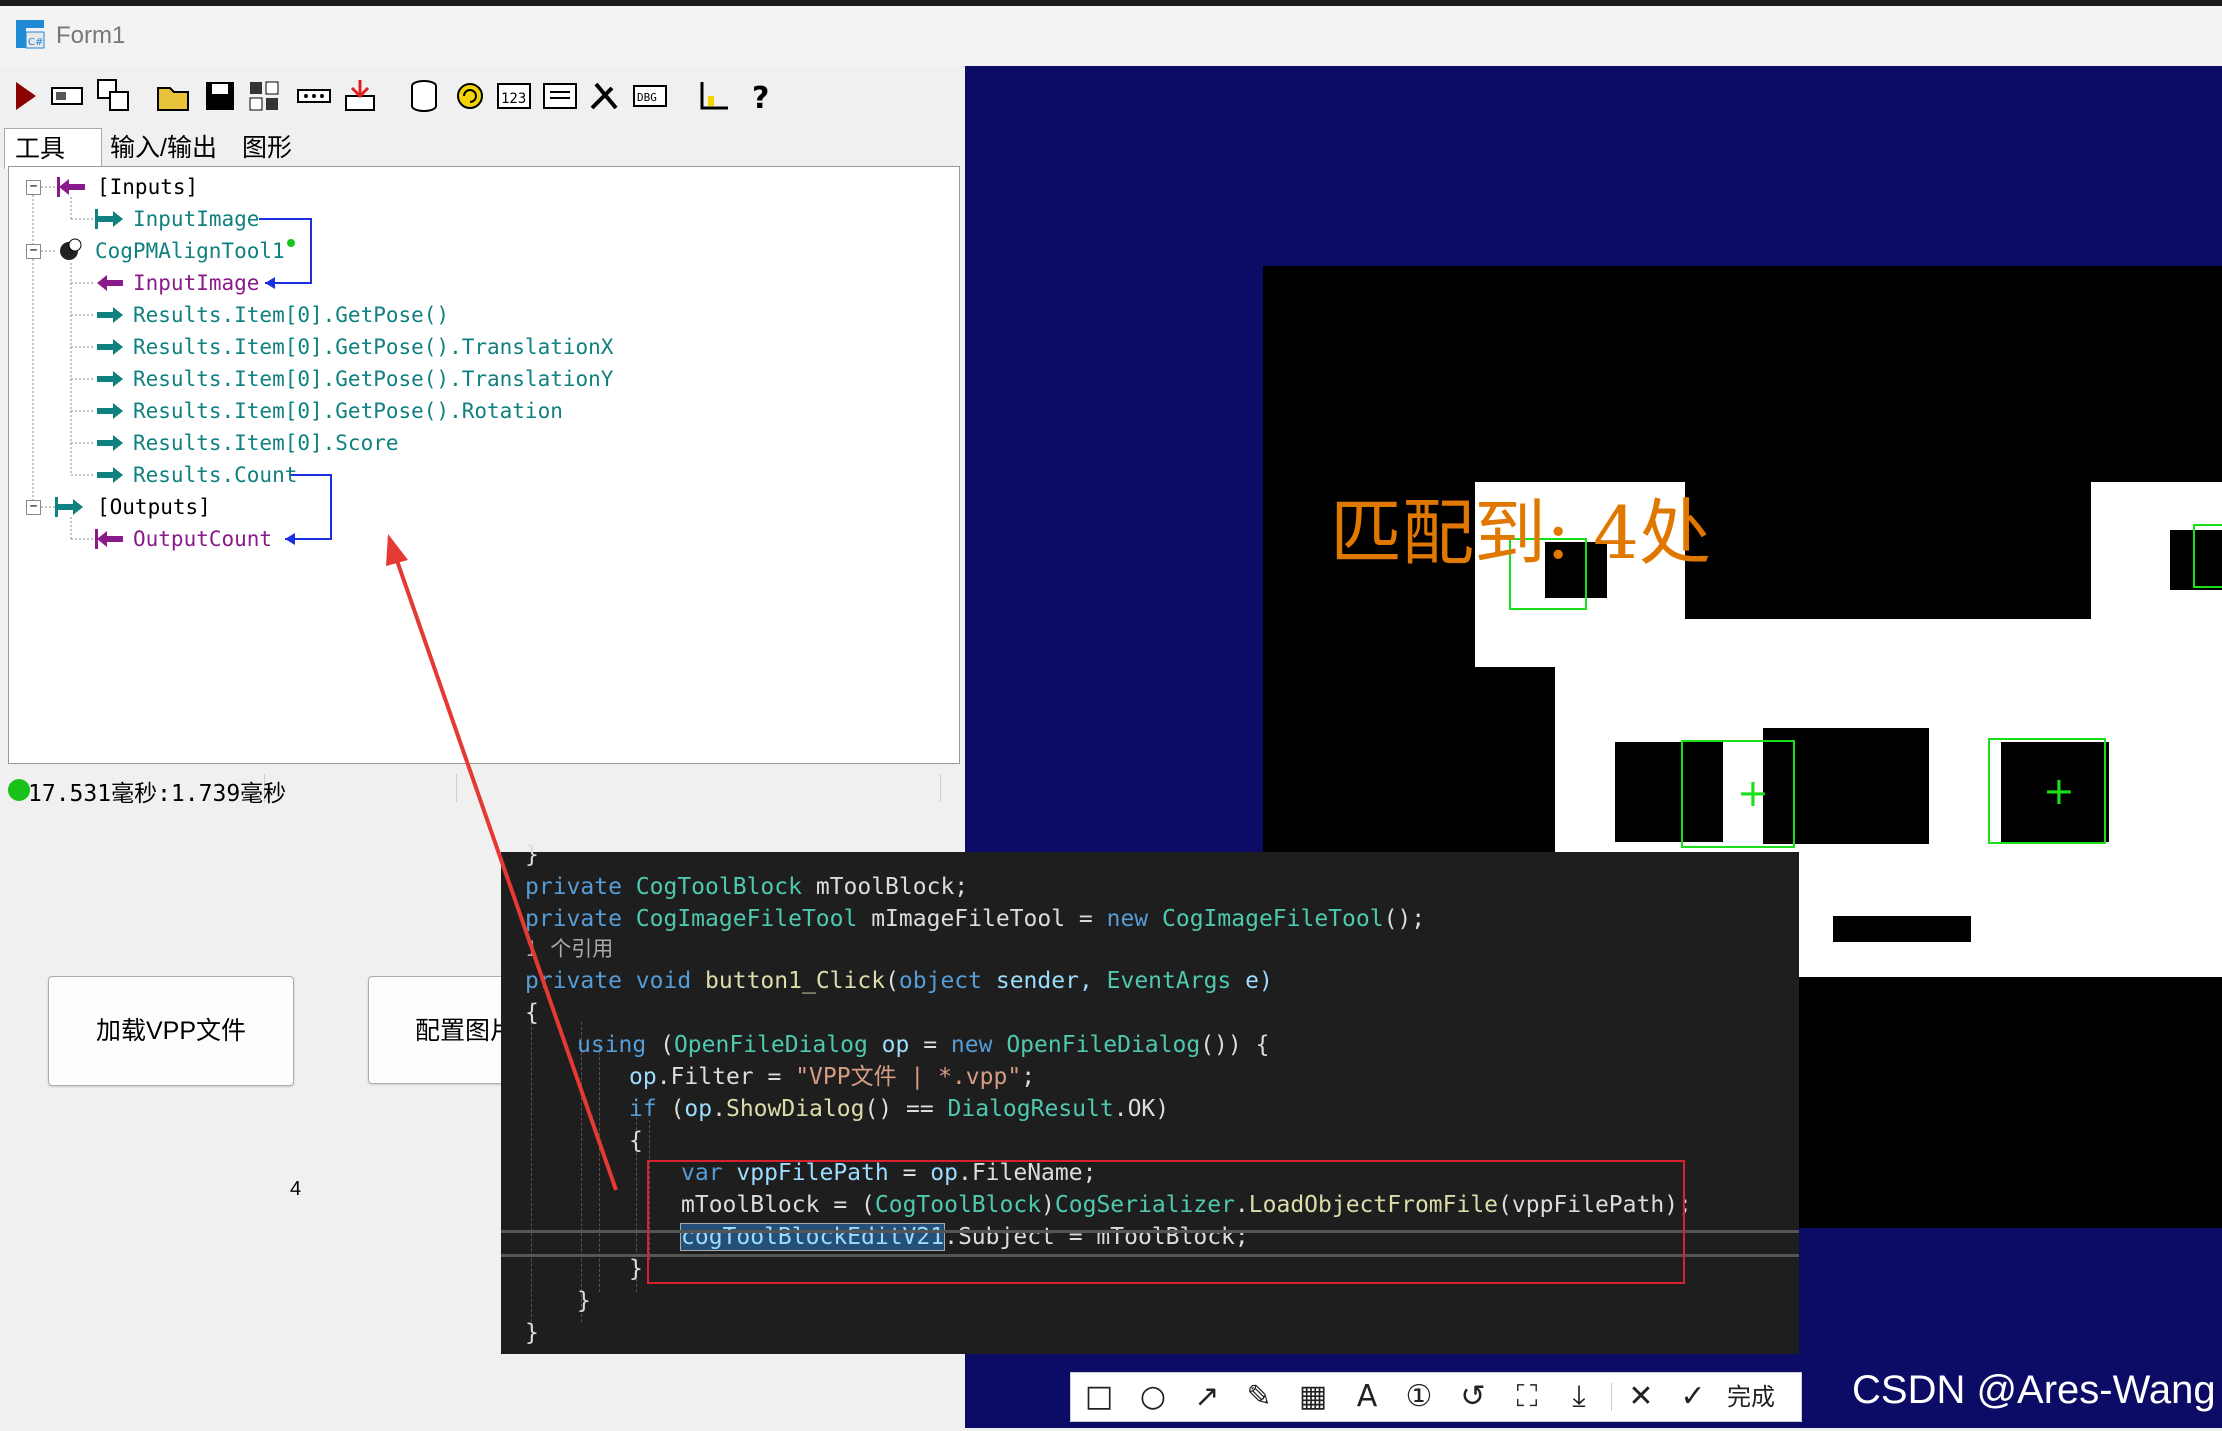  I want to click on collapse-inputs-icon: −, so click(33, 187).